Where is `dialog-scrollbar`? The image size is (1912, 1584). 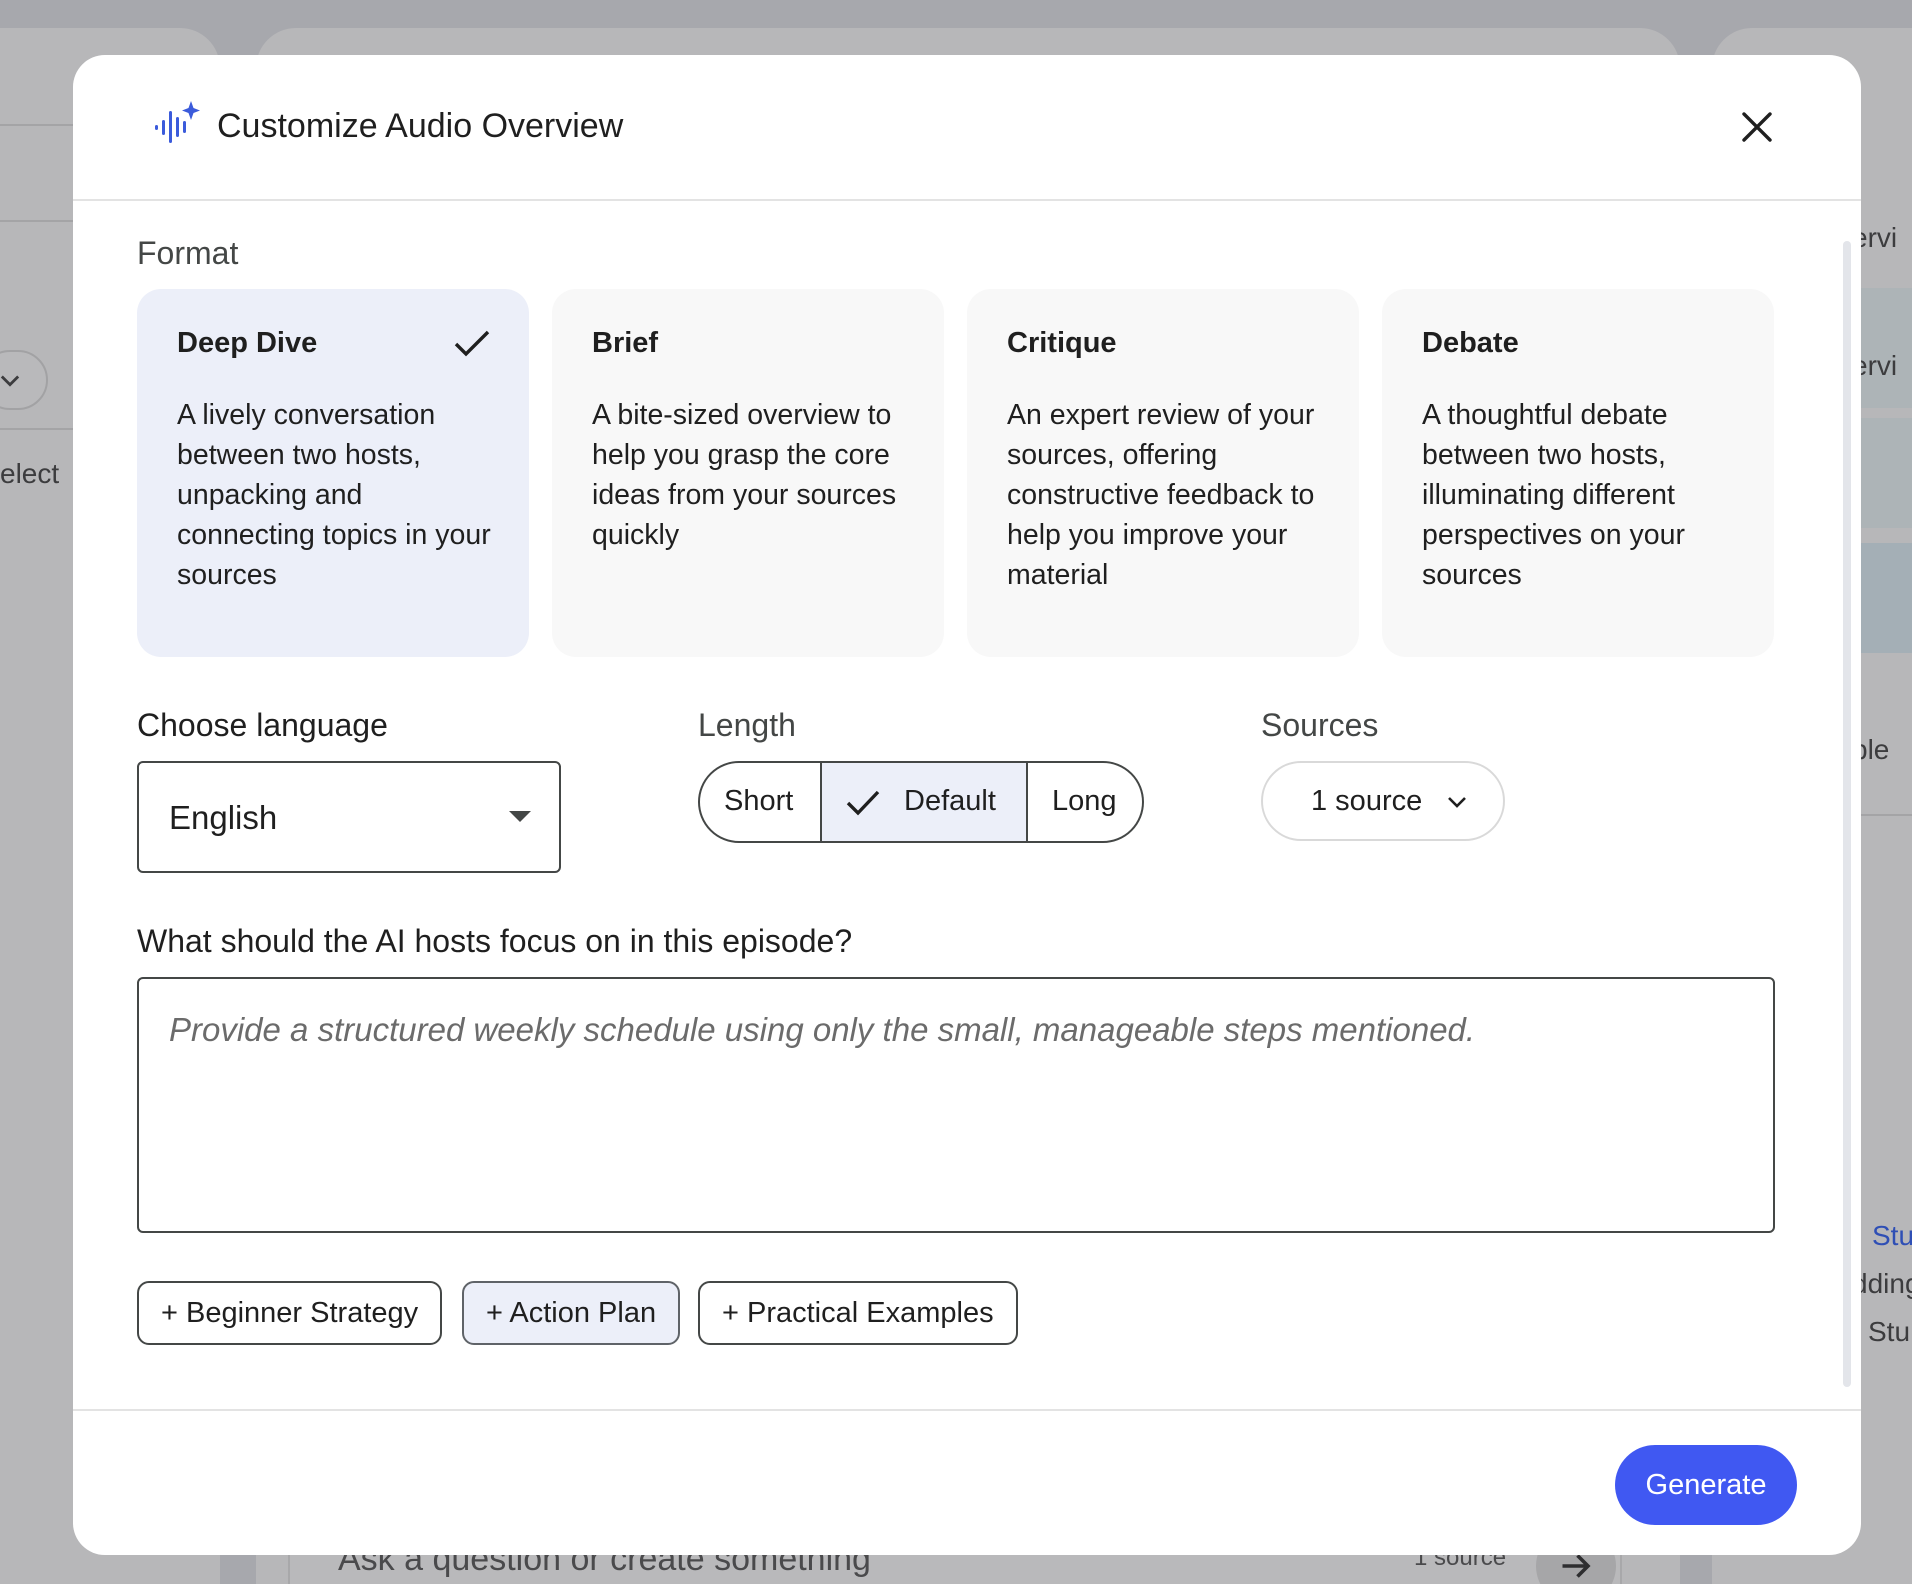 dialog-scrollbar is located at coordinates (1847, 814).